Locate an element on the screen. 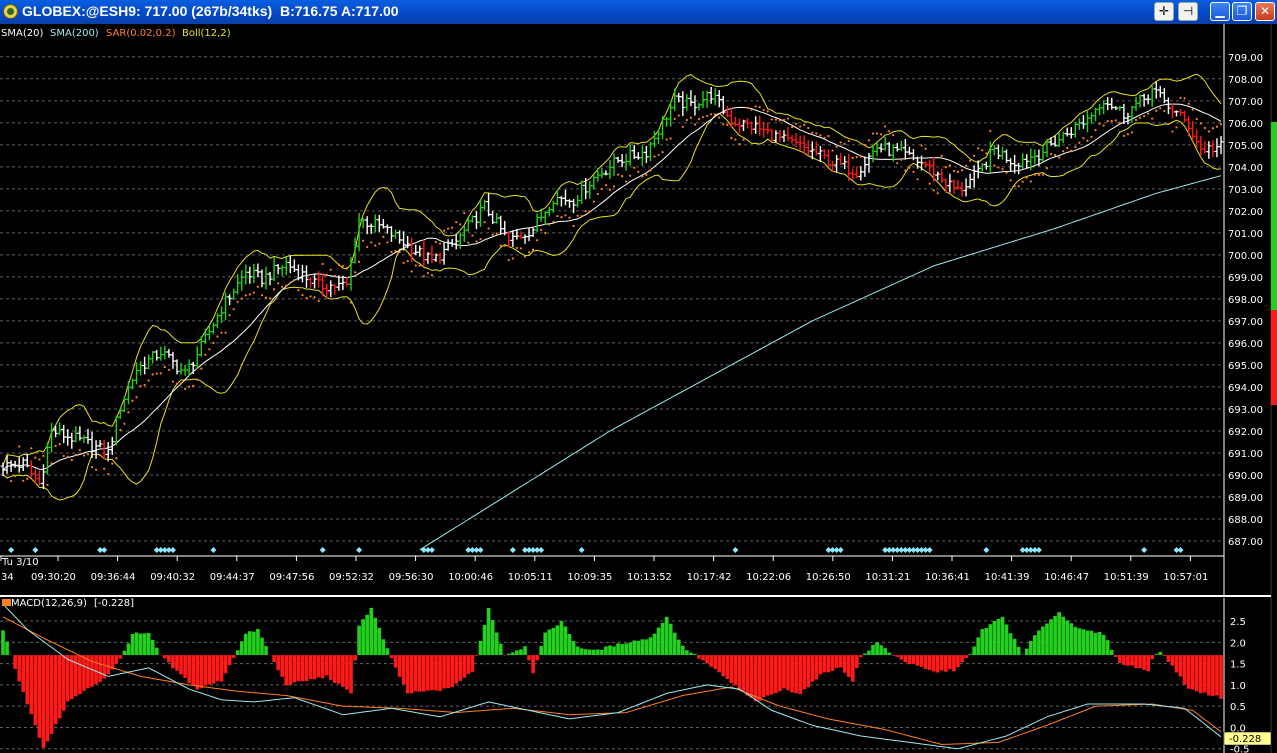  crosshair-button: ✛ is located at coordinates (1164, 11).